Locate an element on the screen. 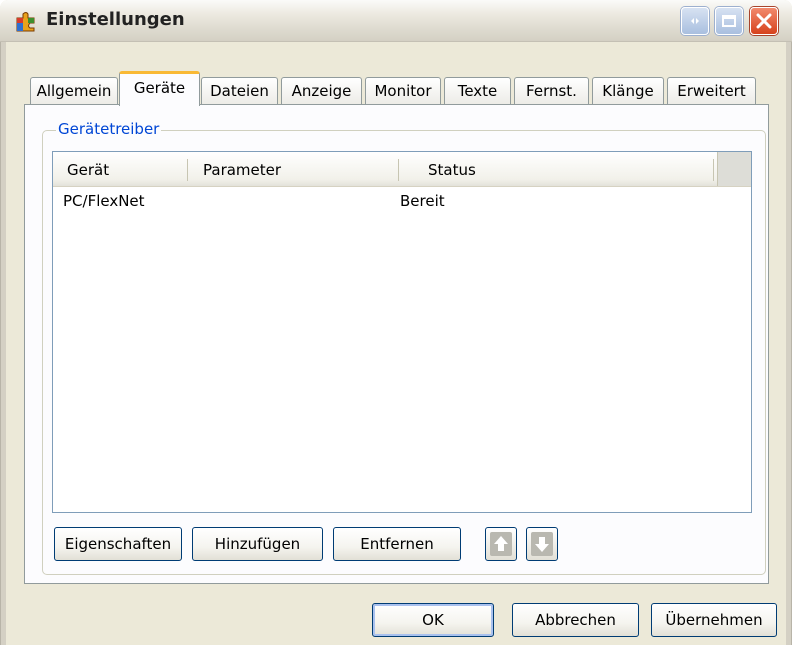 The image size is (792, 645). table-row: PC/FlexNet Bereit is located at coordinates (402, 201).